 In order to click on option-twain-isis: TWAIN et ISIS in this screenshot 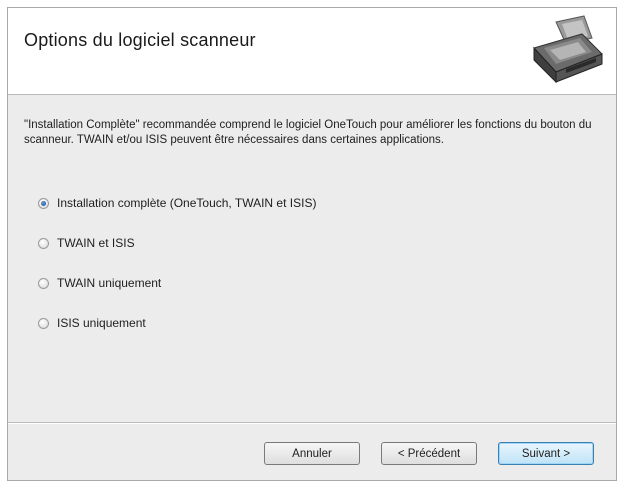, I will do `click(86, 243)`.